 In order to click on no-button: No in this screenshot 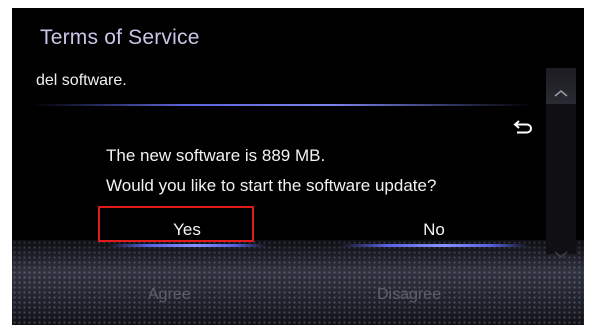, I will do `click(434, 230)`.